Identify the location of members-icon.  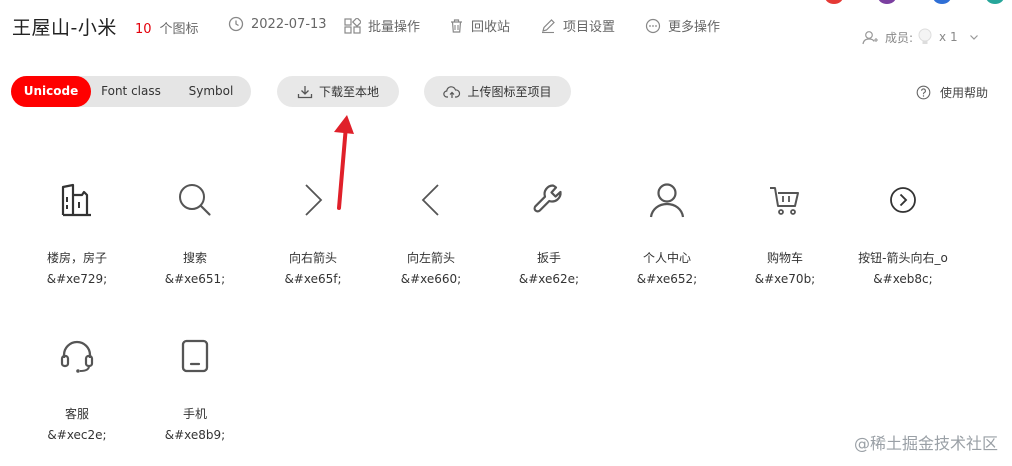
(870, 37).